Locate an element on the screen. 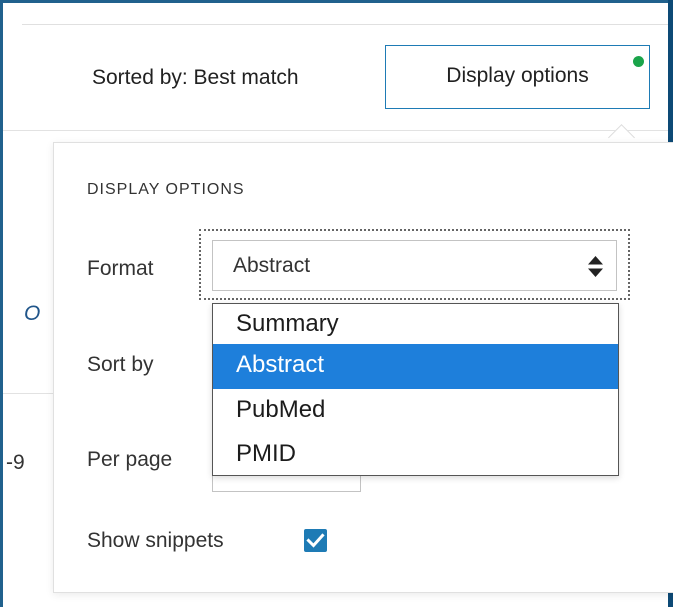  popover-title: DISPLAY OPTIONS is located at coordinates (166, 189).